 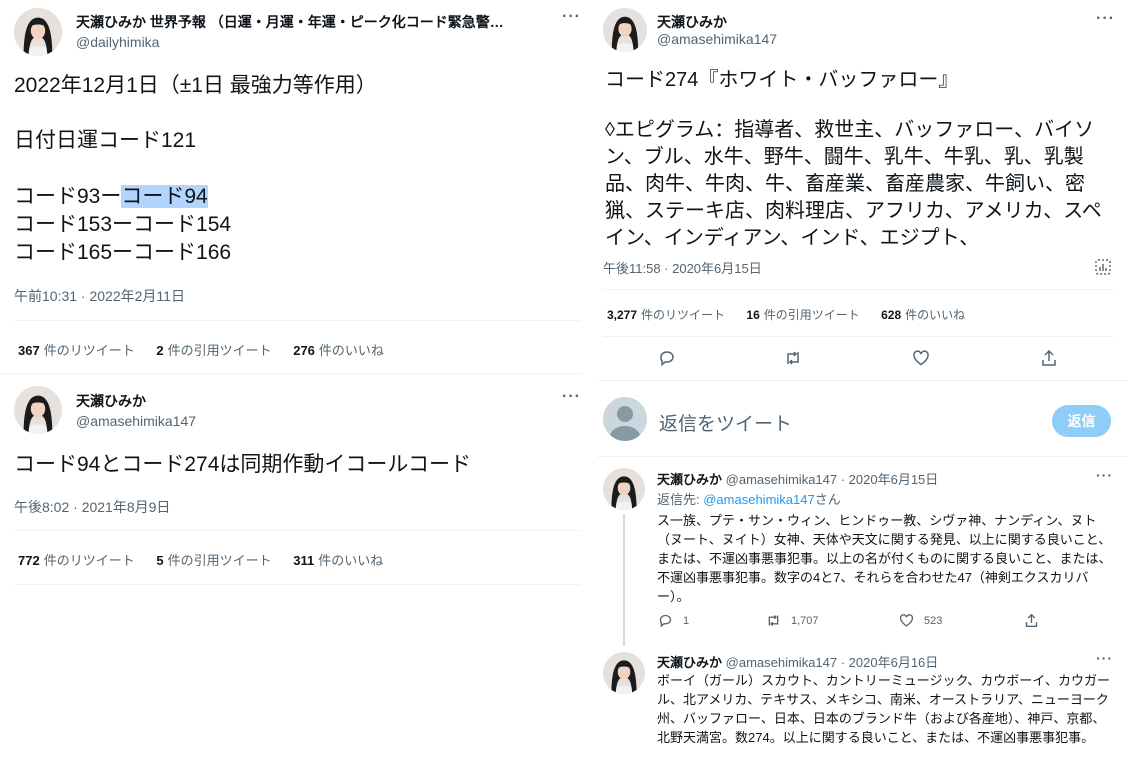 What do you see at coordinates (673, 620) in the screenshot?
I see `reply-action: 1` at bounding box center [673, 620].